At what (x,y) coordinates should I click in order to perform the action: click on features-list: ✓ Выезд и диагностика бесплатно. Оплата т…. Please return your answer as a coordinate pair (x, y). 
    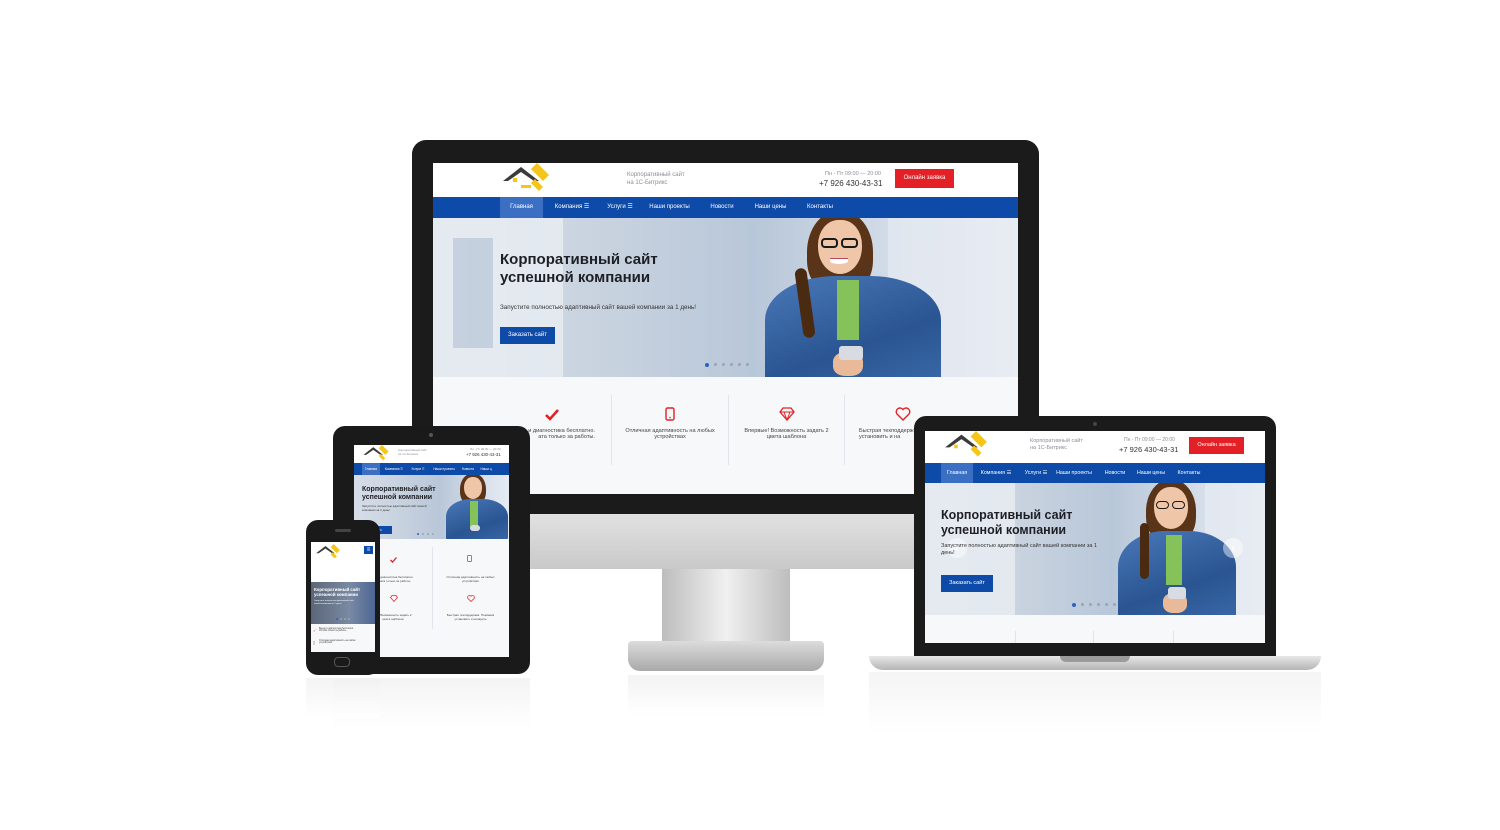
    Looking at the image, I should click on (343, 638).